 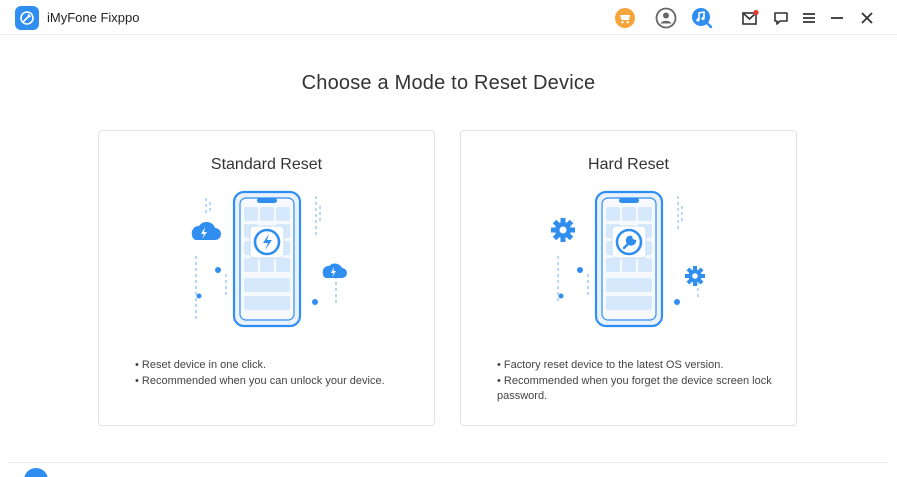 What do you see at coordinates (628, 164) in the screenshot?
I see `card-title: Hard Reset` at bounding box center [628, 164].